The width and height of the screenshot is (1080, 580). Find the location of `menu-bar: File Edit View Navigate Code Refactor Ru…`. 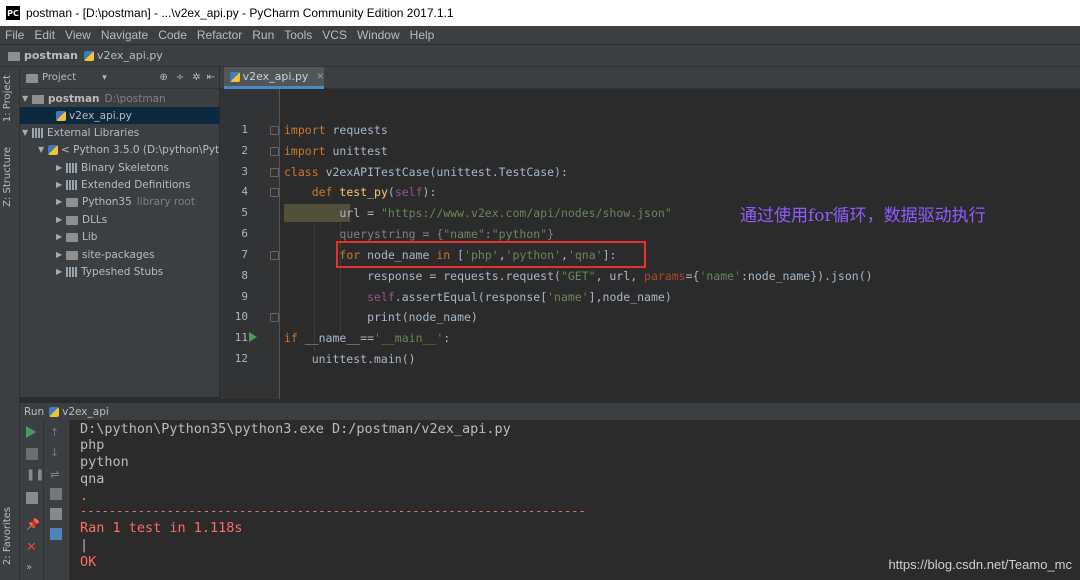

menu-bar: File Edit View Navigate Code Refactor Ru… is located at coordinates (540, 35).